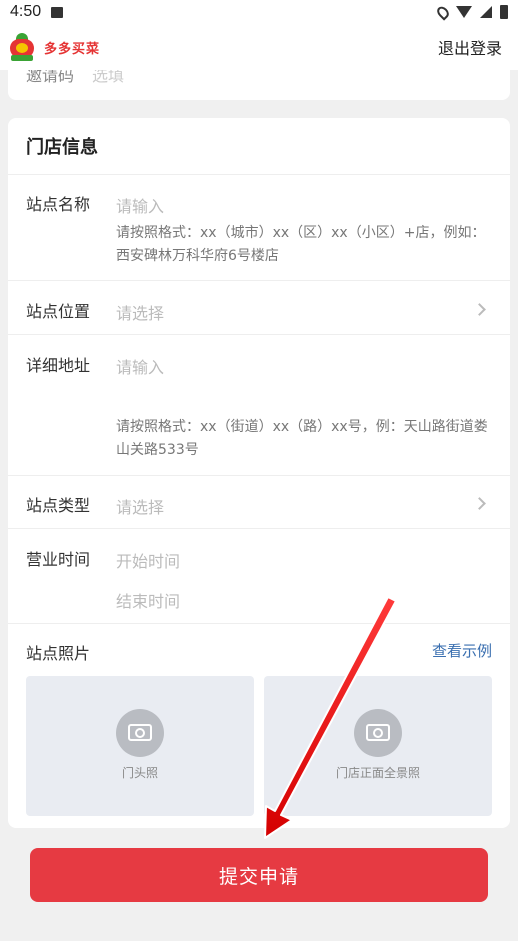 Image resolution: width=518 pixels, height=941 pixels. I want to click on panorama-photo-upload: 门店正面全景照, so click(378, 746).